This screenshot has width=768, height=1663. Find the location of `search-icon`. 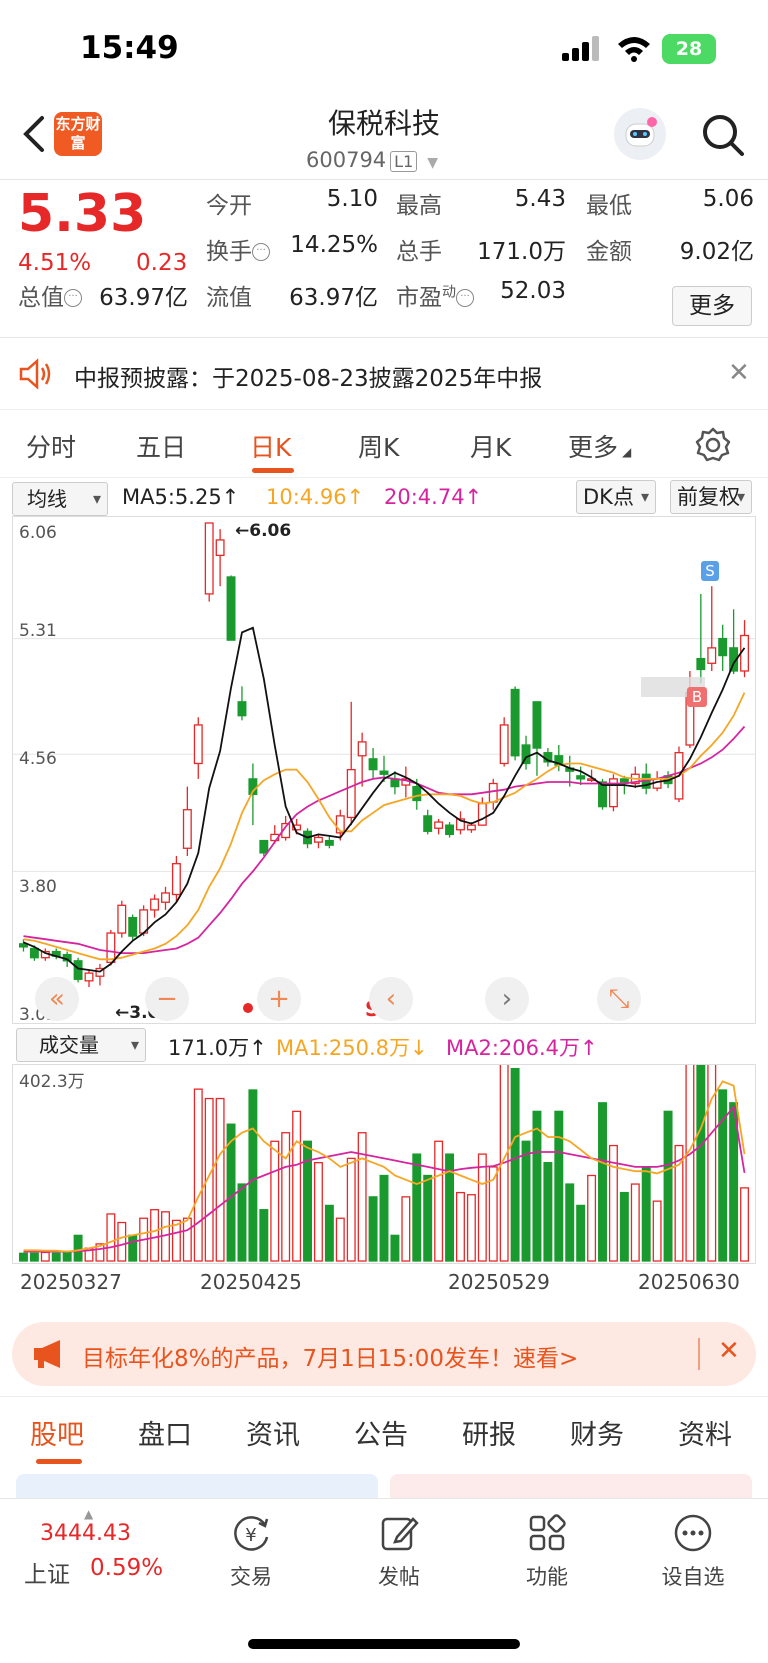

search-icon is located at coordinates (723, 135).